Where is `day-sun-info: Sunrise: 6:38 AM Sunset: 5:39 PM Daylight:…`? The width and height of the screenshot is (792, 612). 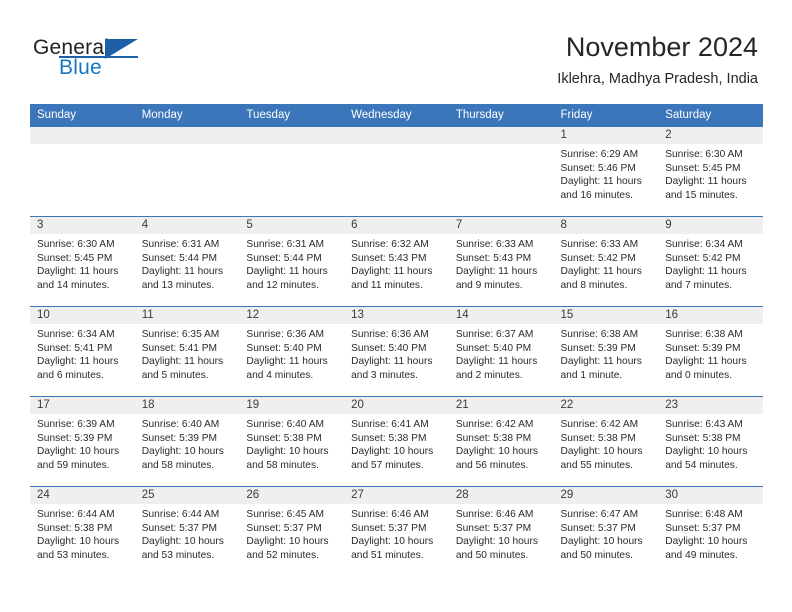 day-sun-info: Sunrise: 6:38 AM Sunset: 5:39 PM Daylight:… is located at coordinates (710, 353).